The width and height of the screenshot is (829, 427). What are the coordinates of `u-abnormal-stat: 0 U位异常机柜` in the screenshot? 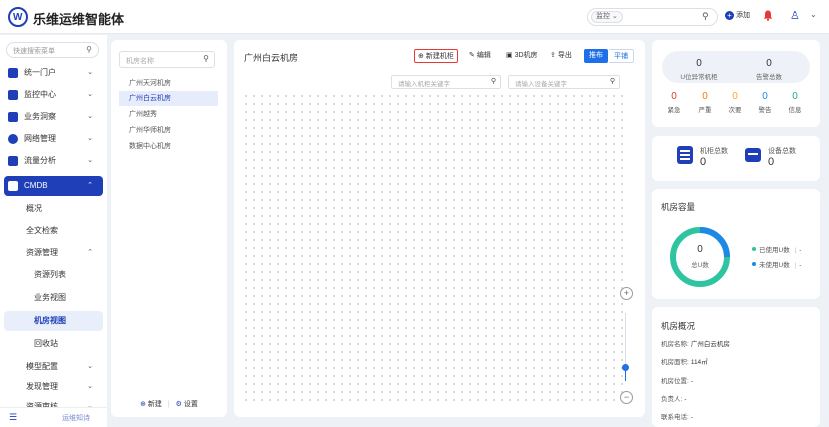 It's located at (699, 69).